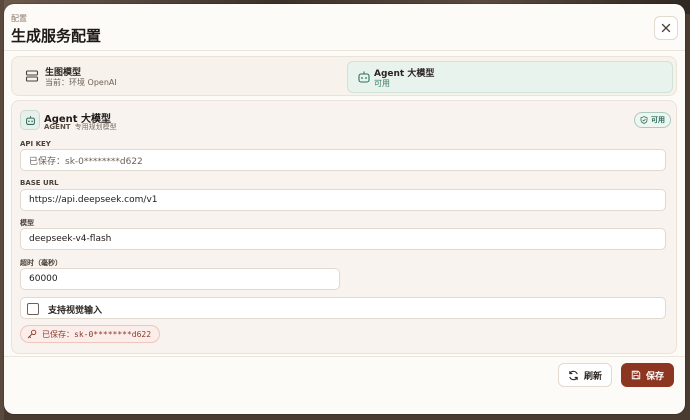 This screenshot has width=690, height=420. What do you see at coordinates (592, 376) in the screenshot?
I see `refresh-label: 刷新` at bounding box center [592, 376].